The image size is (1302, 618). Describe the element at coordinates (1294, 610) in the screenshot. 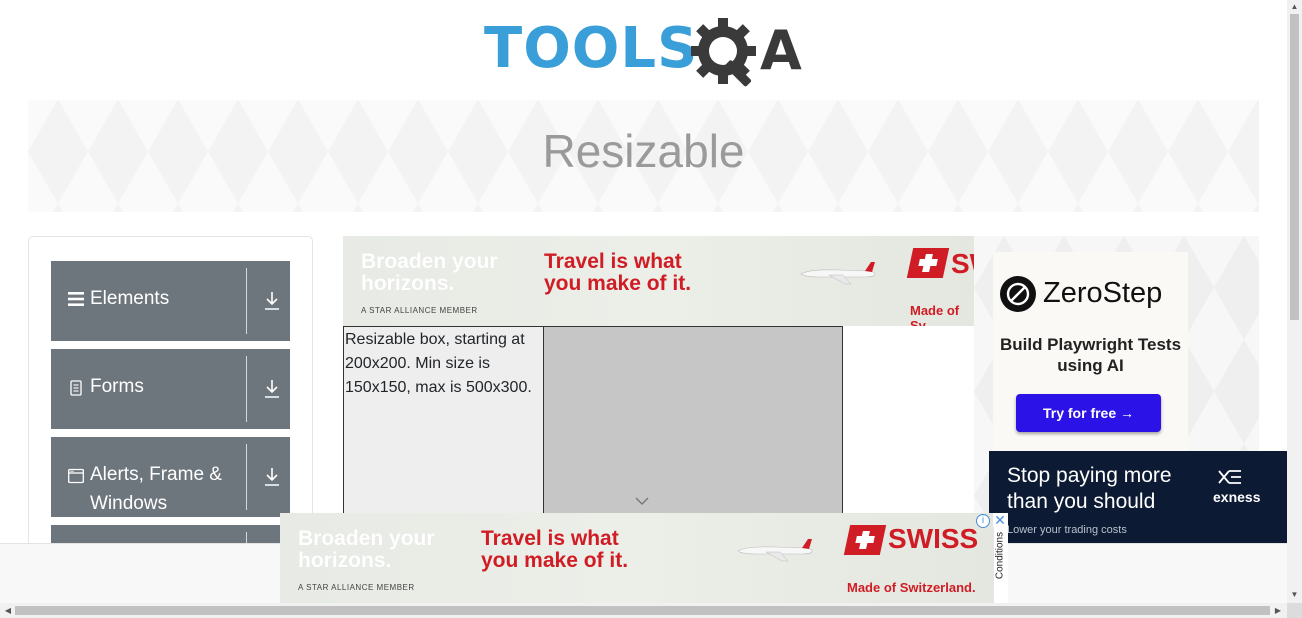

I see `scrollbar-corner` at that location.